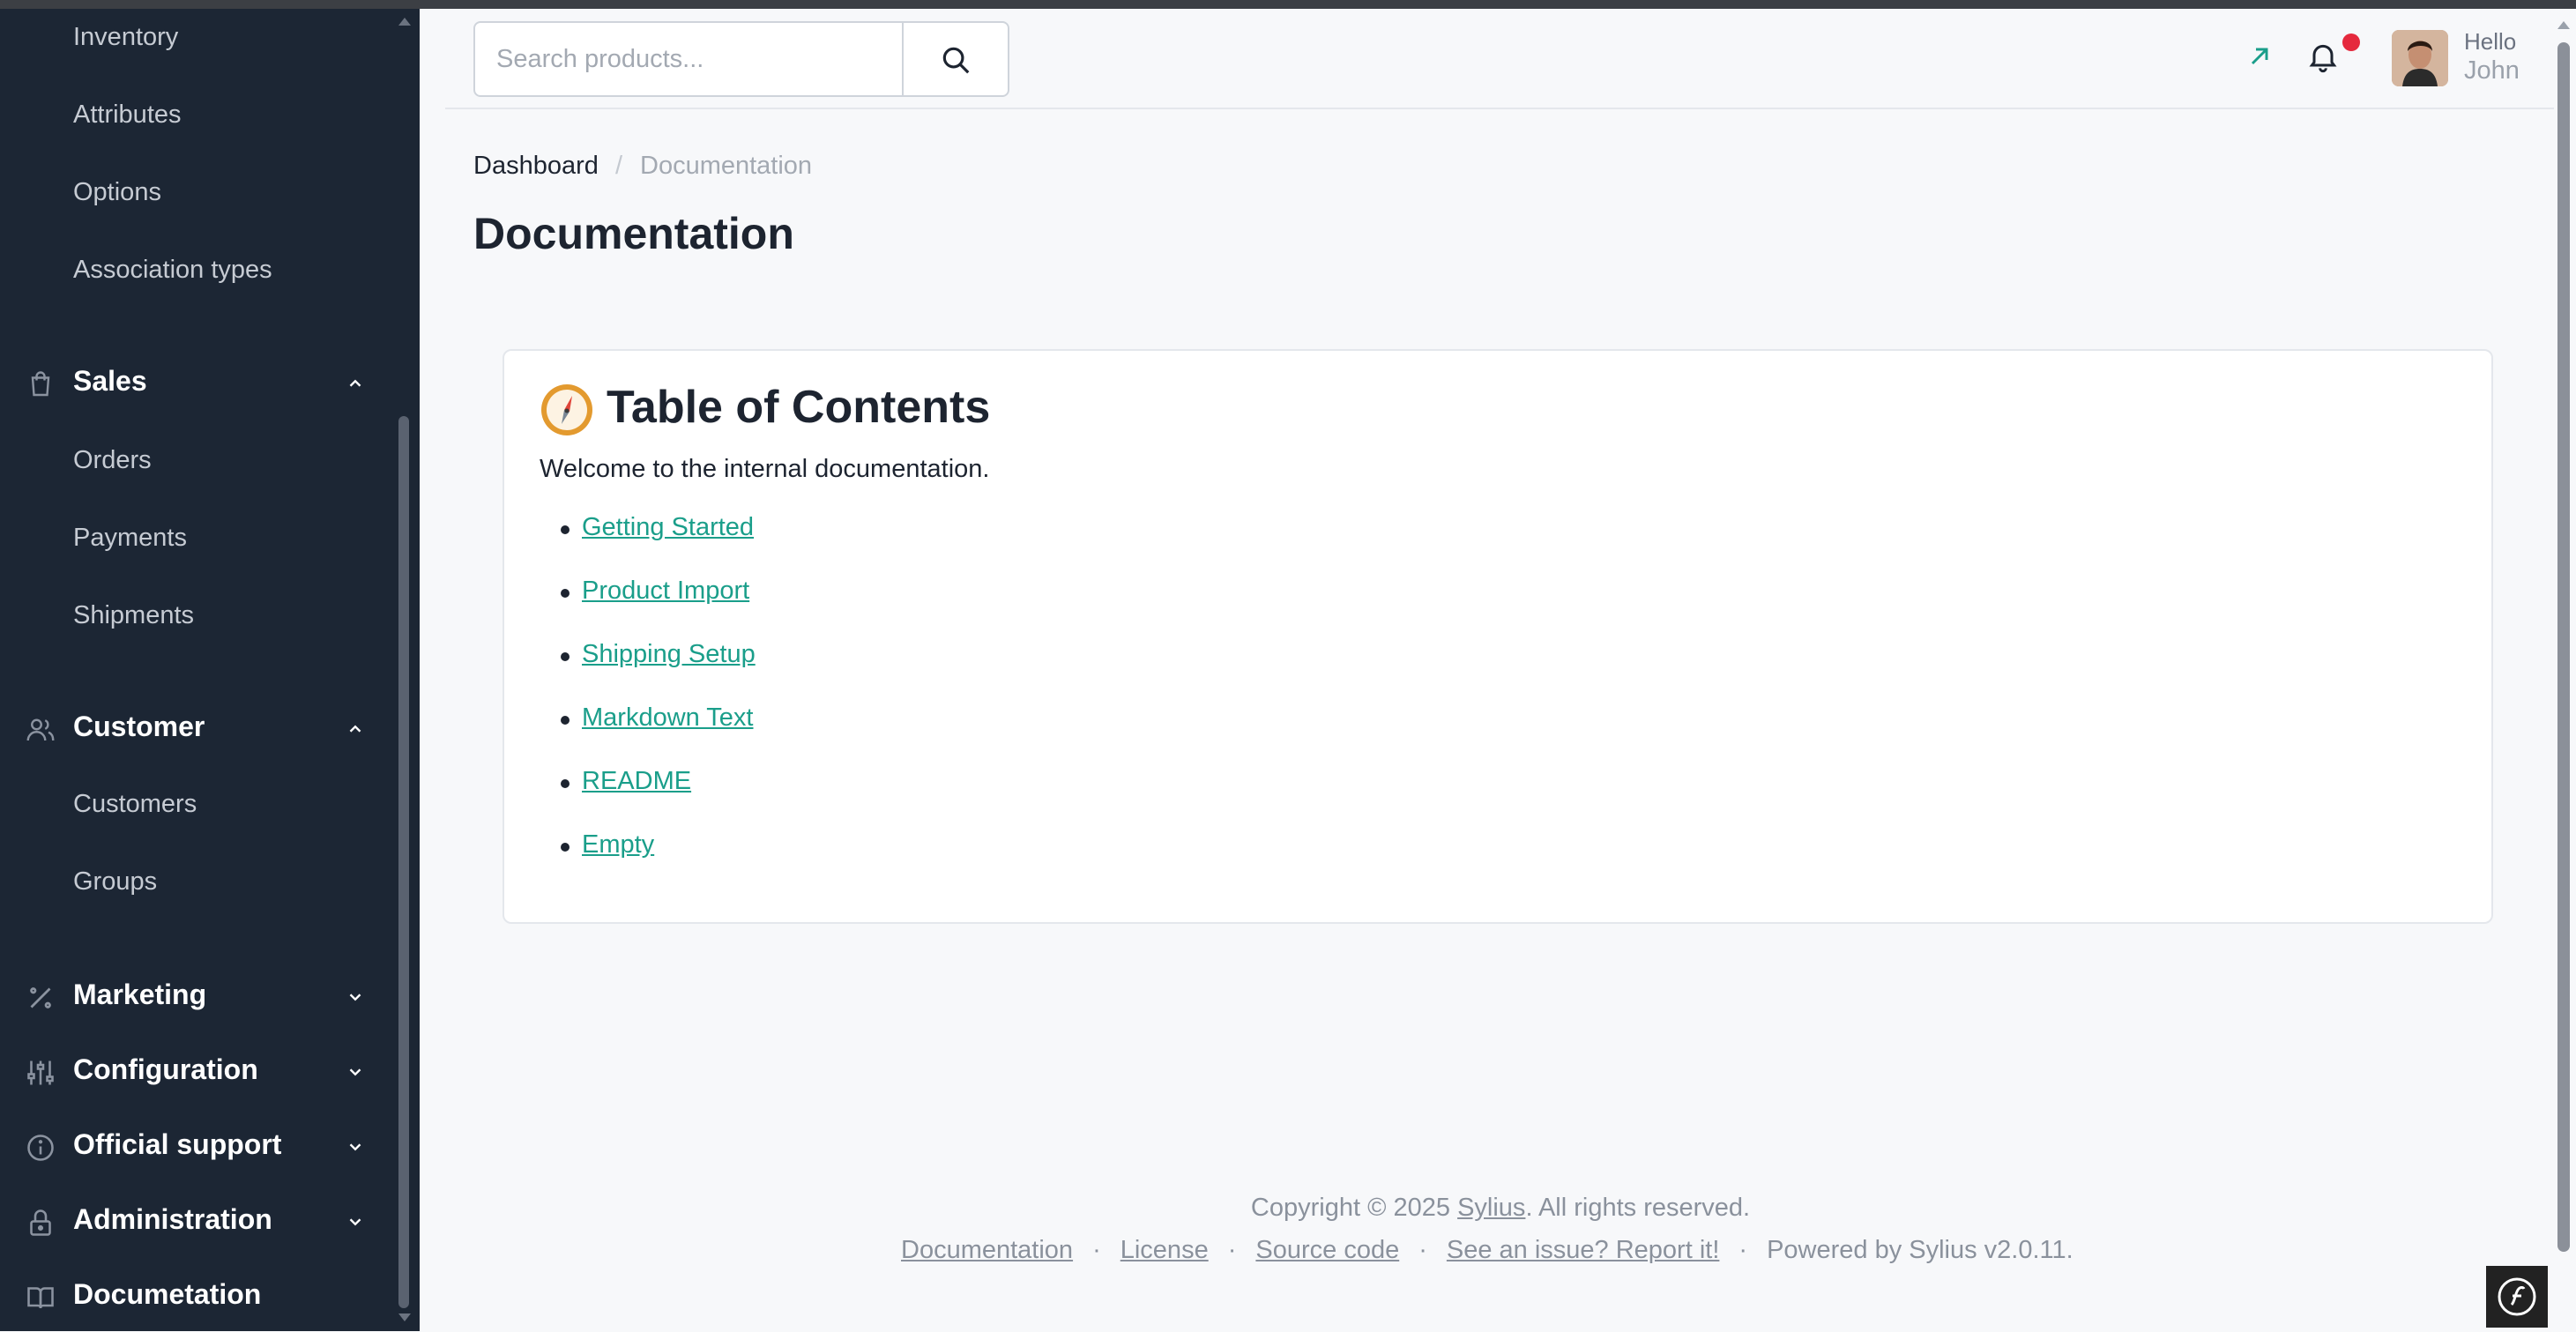 This screenshot has width=2576, height=1332. What do you see at coordinates (669, 654) in the screenshot?
I see `toc-link-shipping-setup: Shipping Setup` at bounding box center [669, 654].